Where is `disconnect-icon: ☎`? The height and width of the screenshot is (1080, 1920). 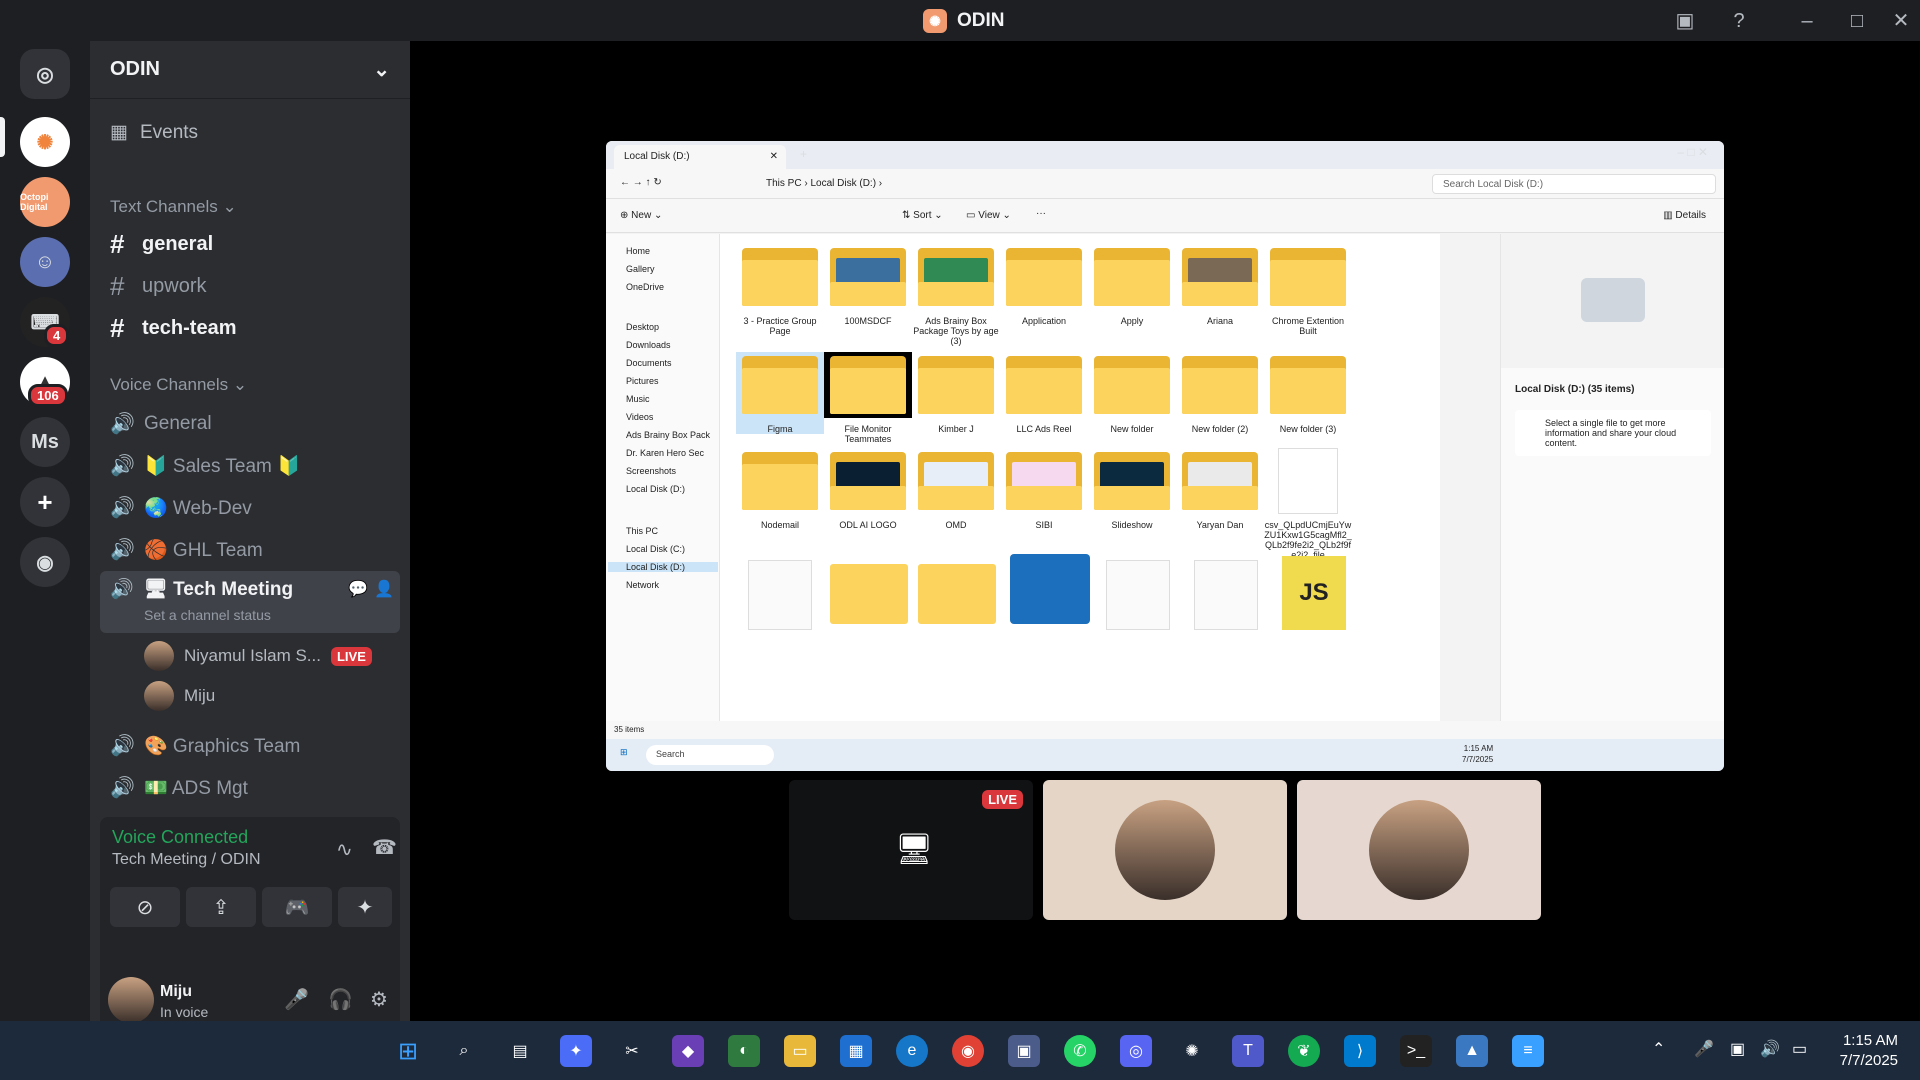
disconnect-icon: ☎ is located at coordinates (384, 847).